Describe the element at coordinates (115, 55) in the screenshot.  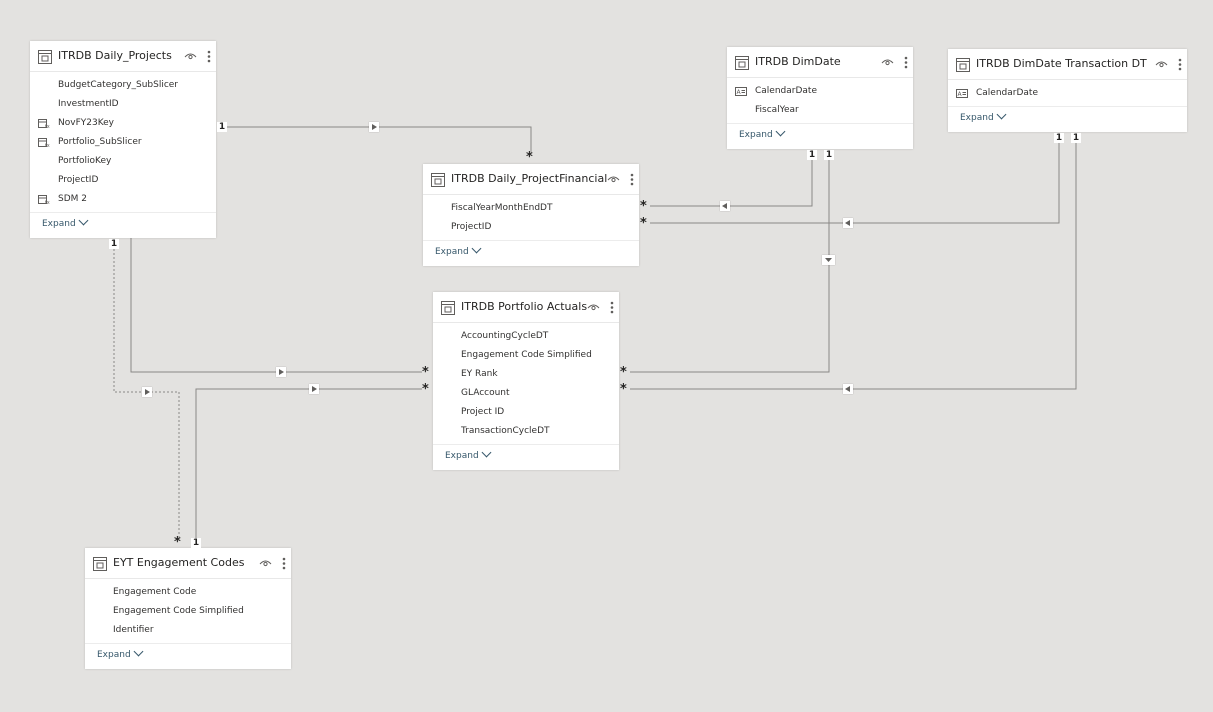
I see `table-title: ITRDB Daily_Projects` at that location.